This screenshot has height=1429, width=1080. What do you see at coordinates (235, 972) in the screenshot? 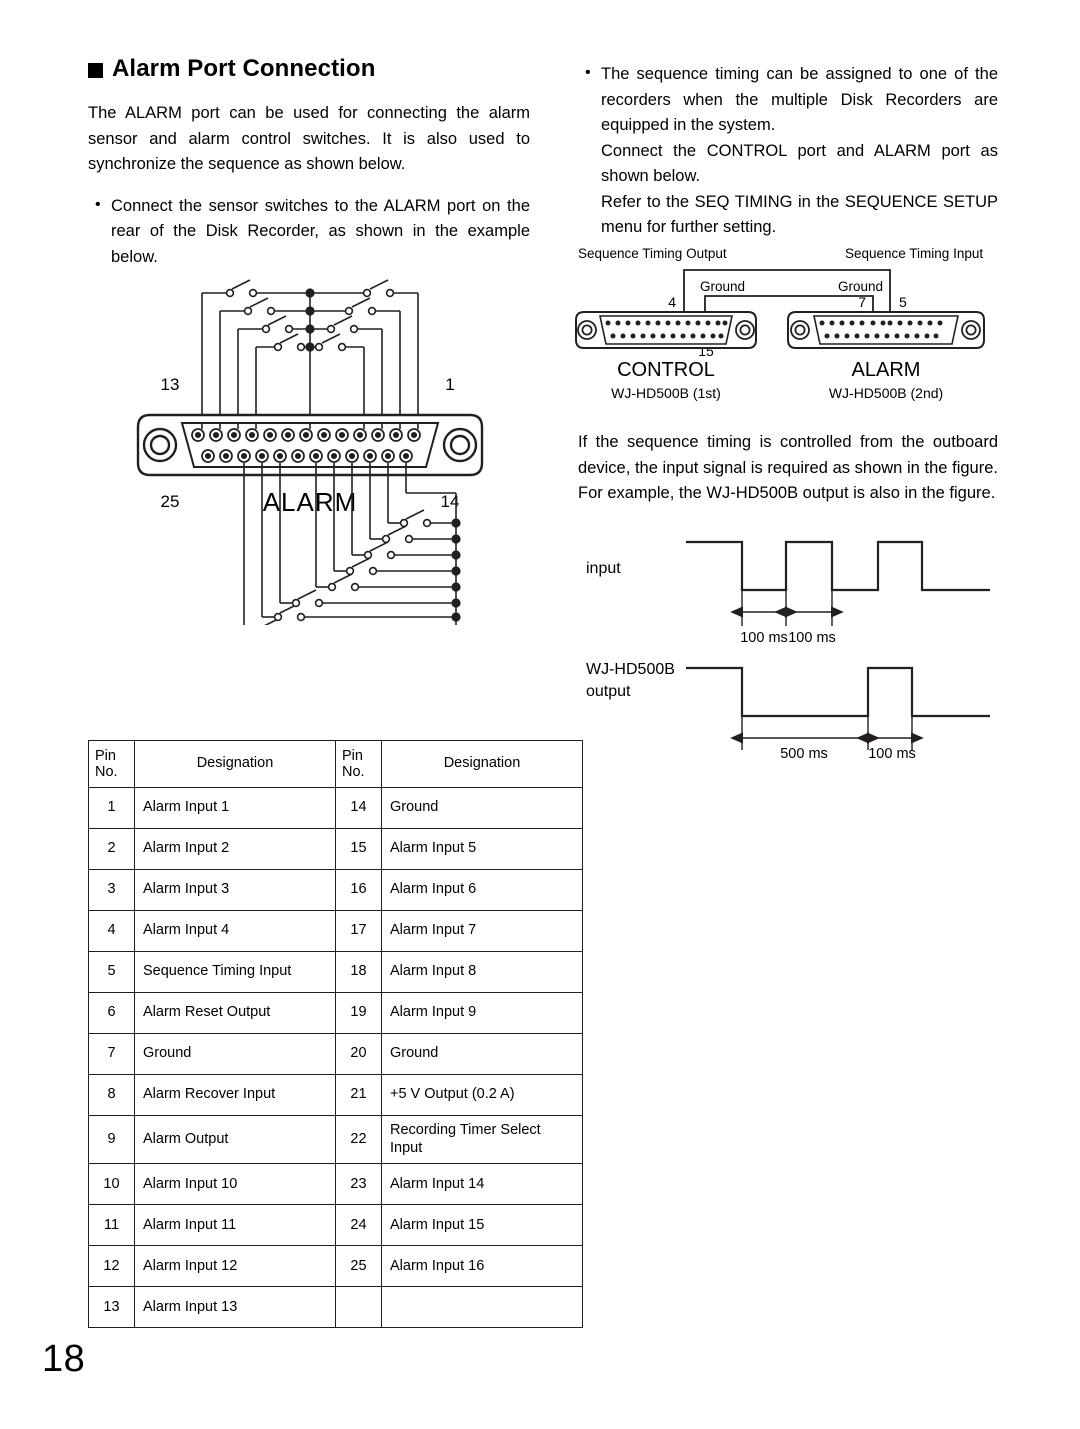
I see `cell-des-left: Sequence Timing Input` at bounding box center [235, 972].